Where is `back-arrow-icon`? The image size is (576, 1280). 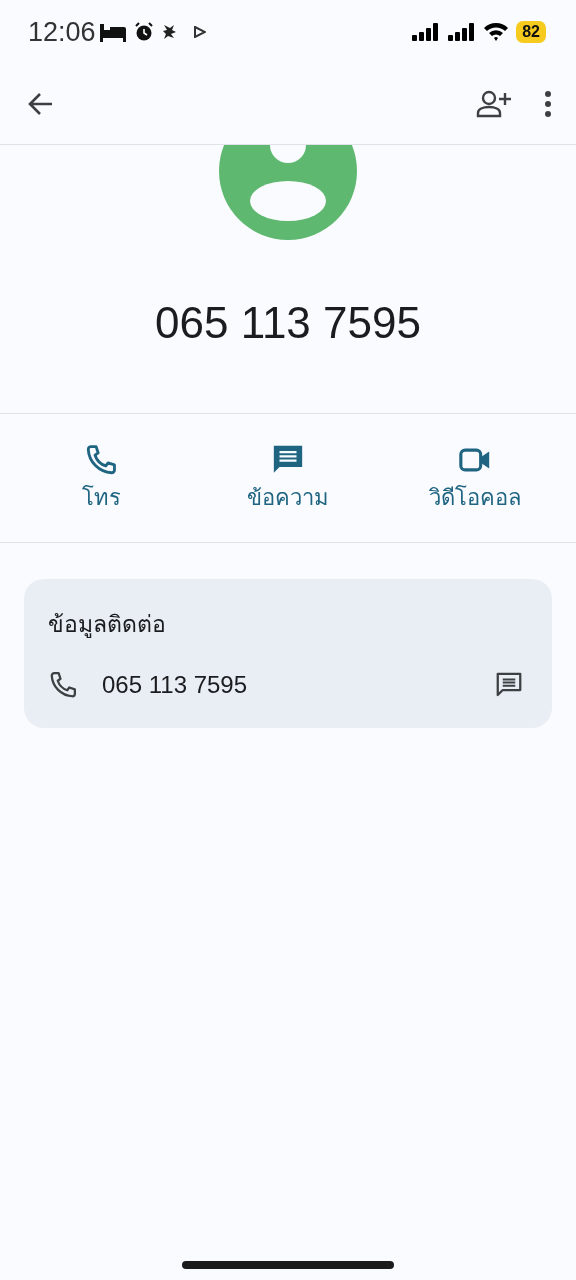
back-arrow-icon is located at coordinates (41, 104).